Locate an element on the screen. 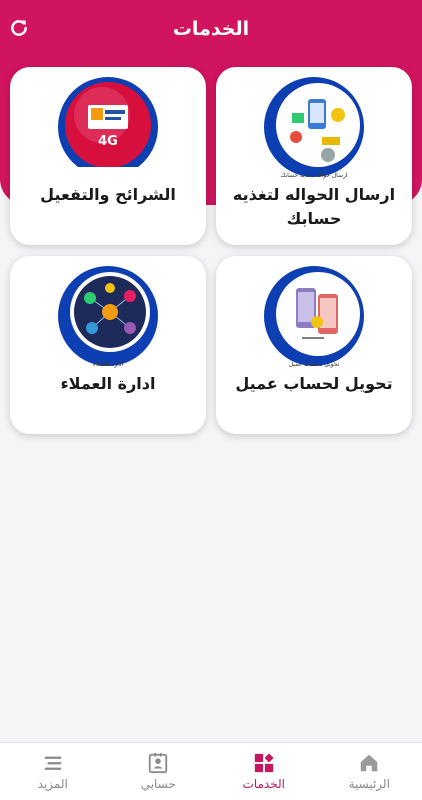 This screenshot has width=422, height=800. nav-label: الخدمات is located at coordinates (263, 784).